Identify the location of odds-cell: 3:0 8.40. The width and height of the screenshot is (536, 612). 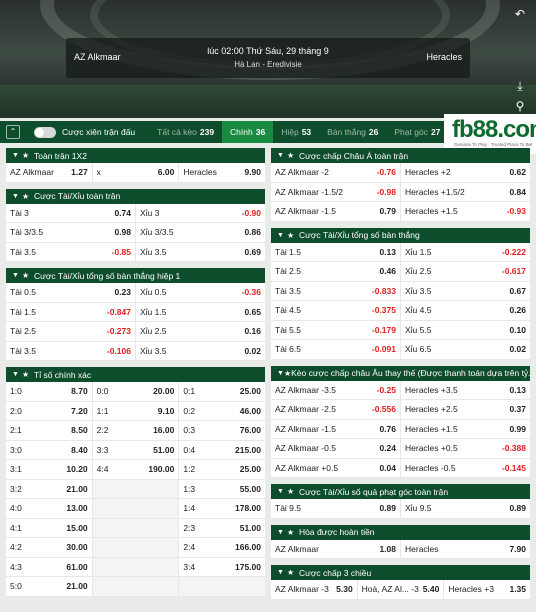
(49, 449).